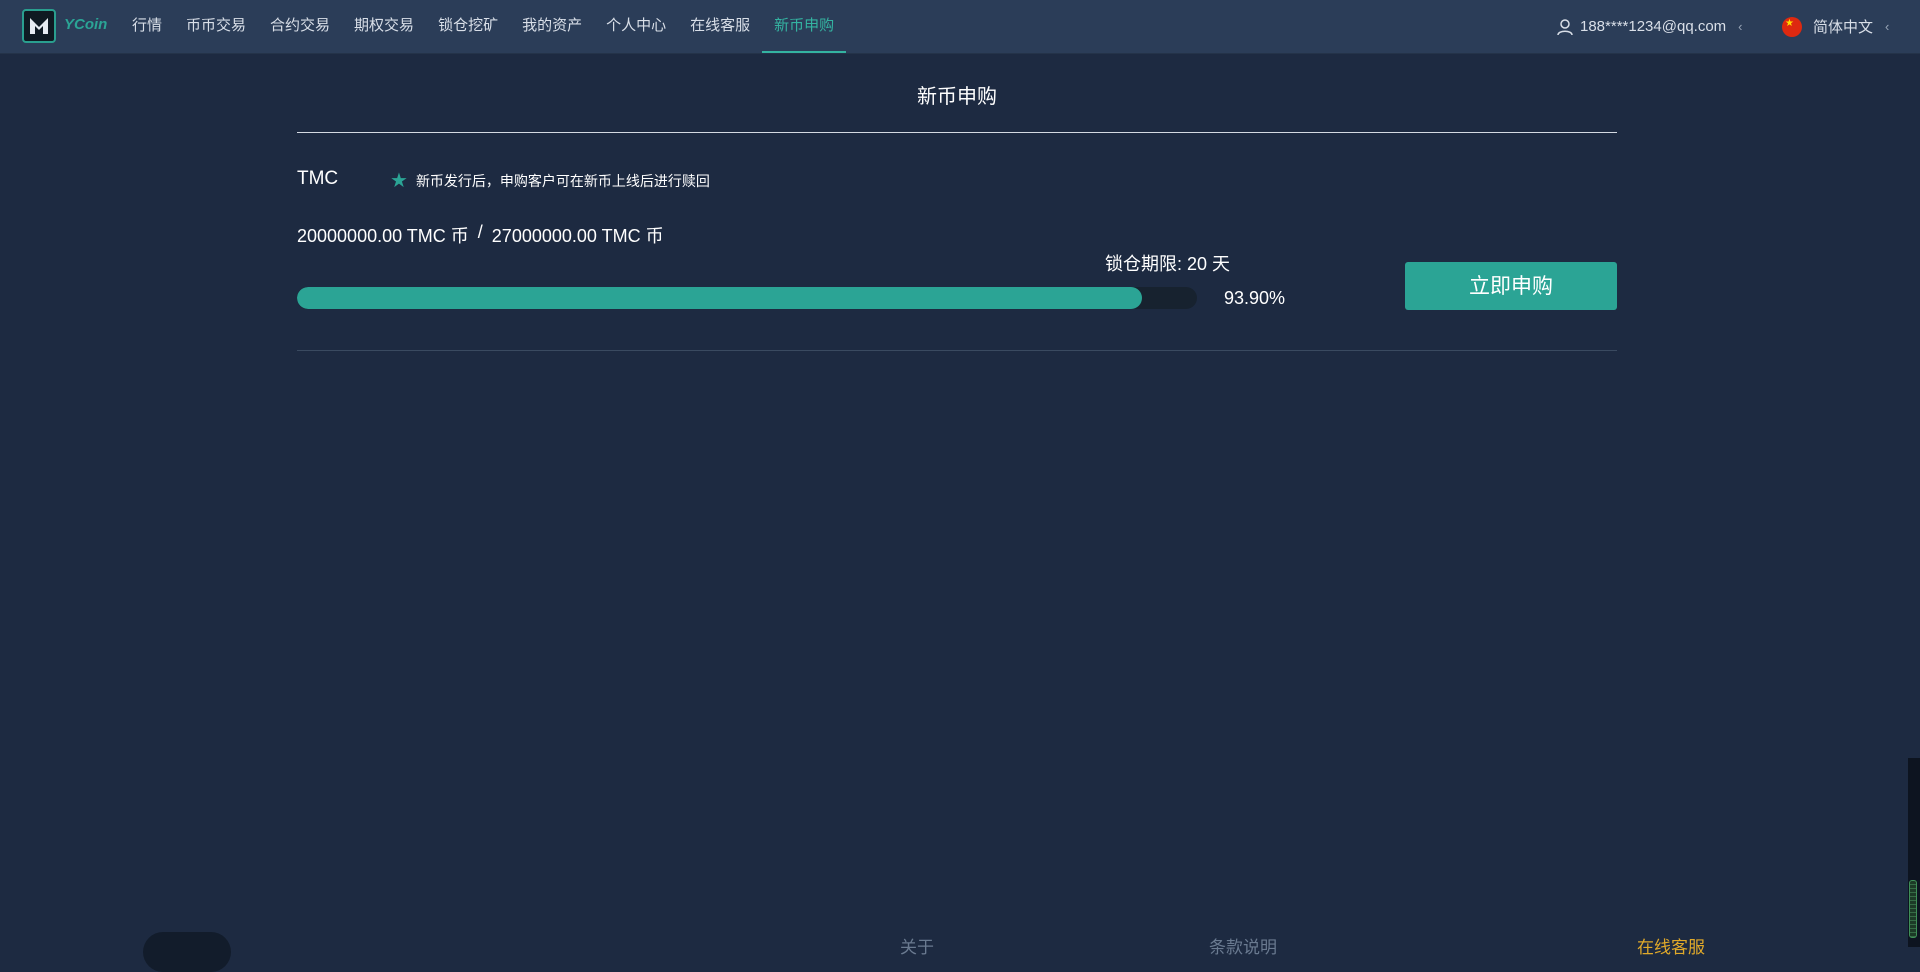 This screenshot has width=1920, height=972. What do you see at coordinates (399, 181) in the screenshot?
I see `star-icon: ★` at bounding box center [399, 181].